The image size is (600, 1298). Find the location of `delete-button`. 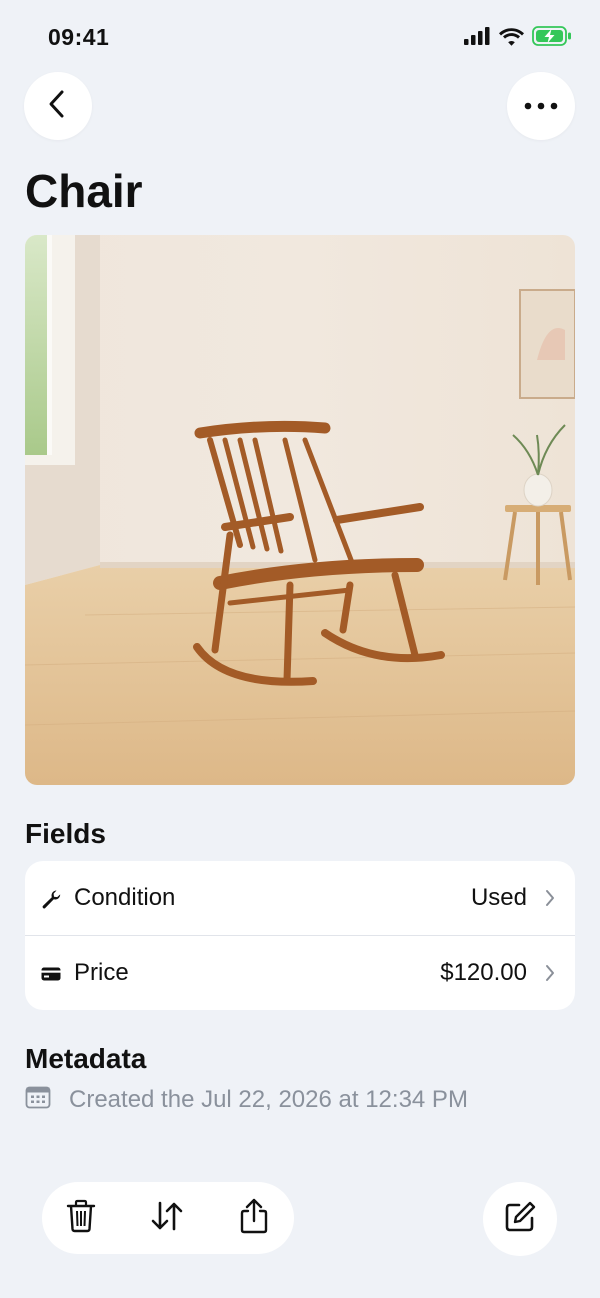

delete-button is located at coordinates (81, 1218).